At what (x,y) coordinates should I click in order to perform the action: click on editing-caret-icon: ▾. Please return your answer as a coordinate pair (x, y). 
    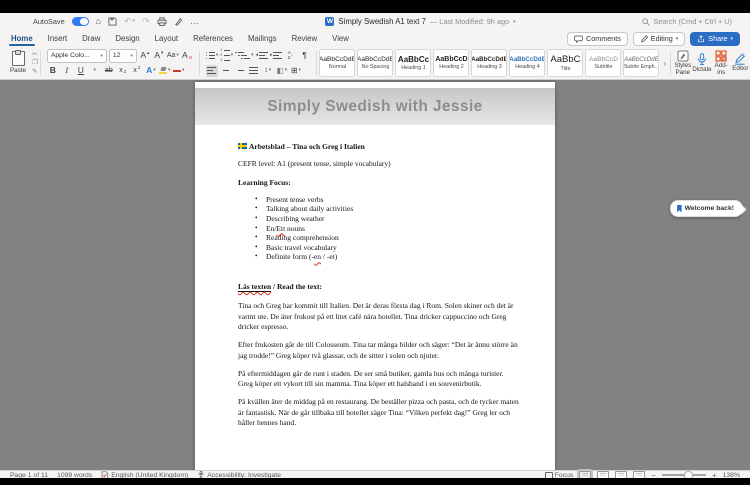
    Looking at the image, I should click on (677, 38).